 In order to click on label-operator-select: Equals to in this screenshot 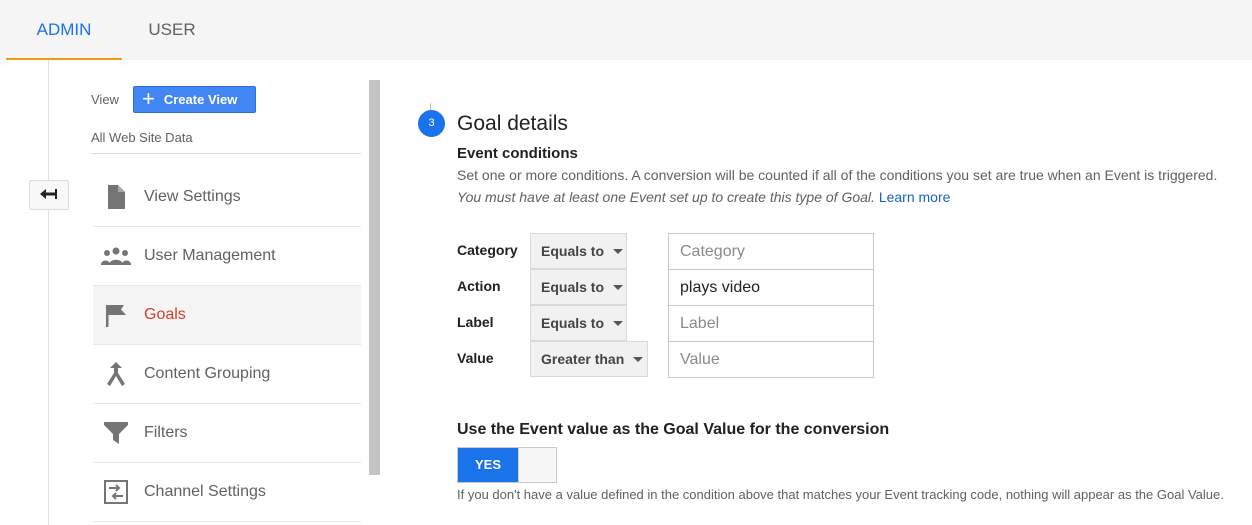, I will do `click(578, 323)`.